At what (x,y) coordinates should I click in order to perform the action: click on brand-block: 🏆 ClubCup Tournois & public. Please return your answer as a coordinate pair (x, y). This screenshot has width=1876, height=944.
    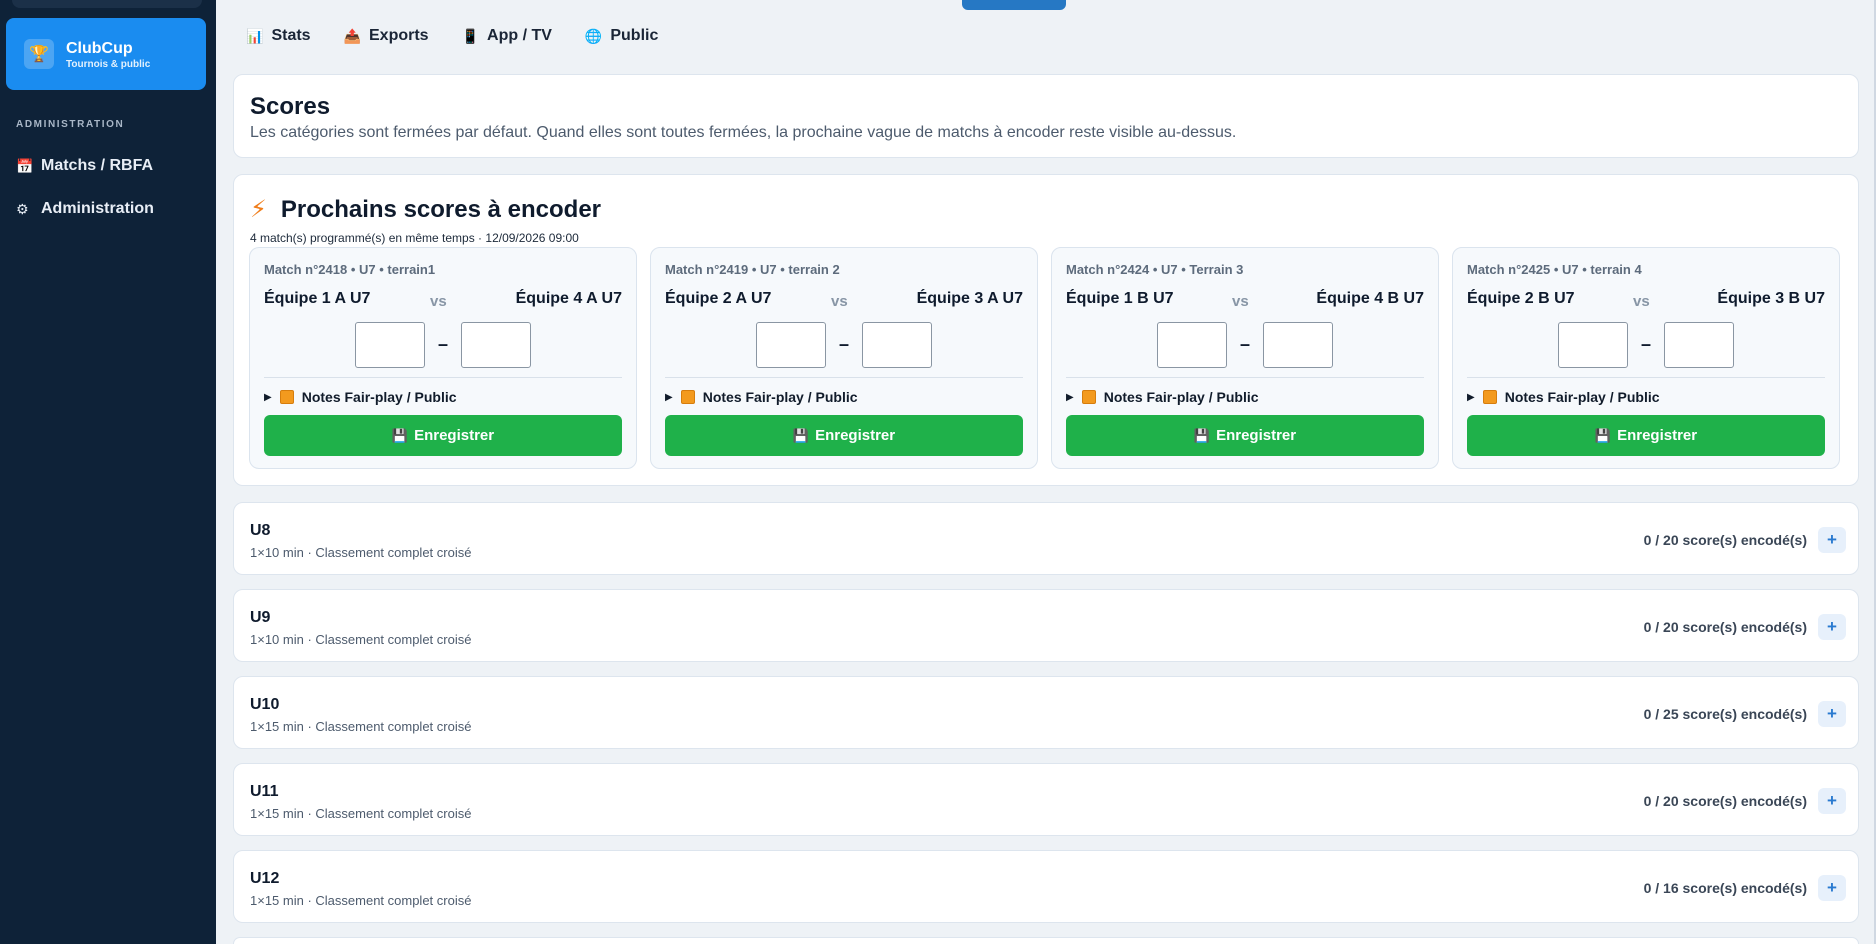
    Looking at the image, I should click on (106, 54).